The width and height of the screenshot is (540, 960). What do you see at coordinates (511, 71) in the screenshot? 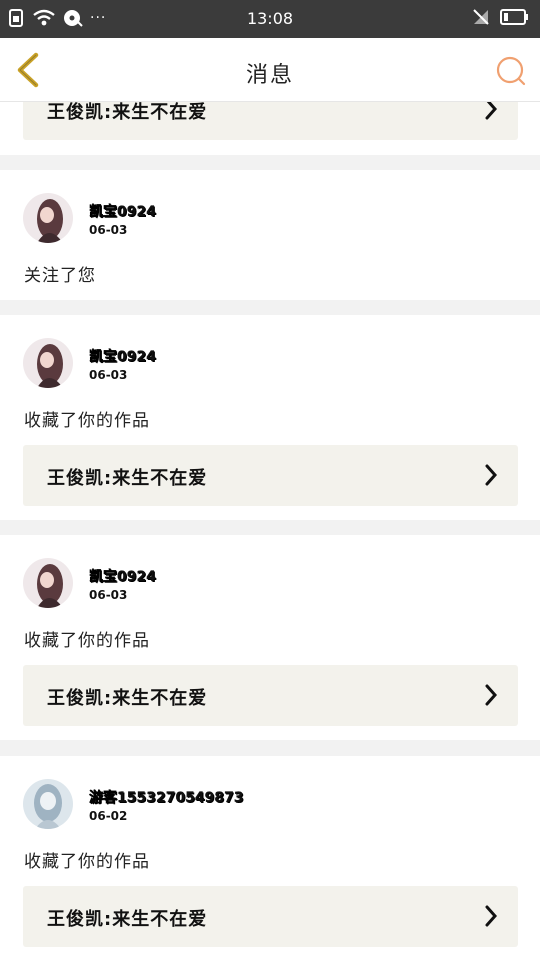
I see `search-icon` at bounding box center [511, 71].